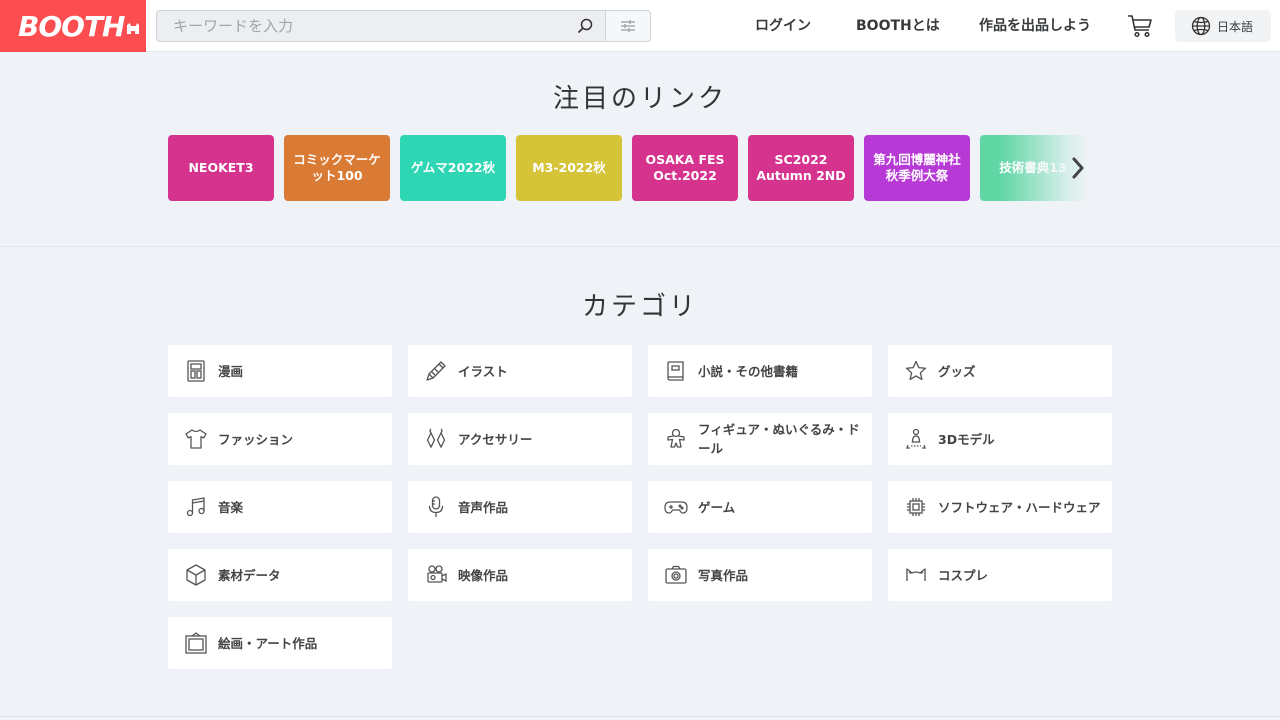 This screenshot has width=1280, height=720. I want to click on manga-icon, so click(196, 371).